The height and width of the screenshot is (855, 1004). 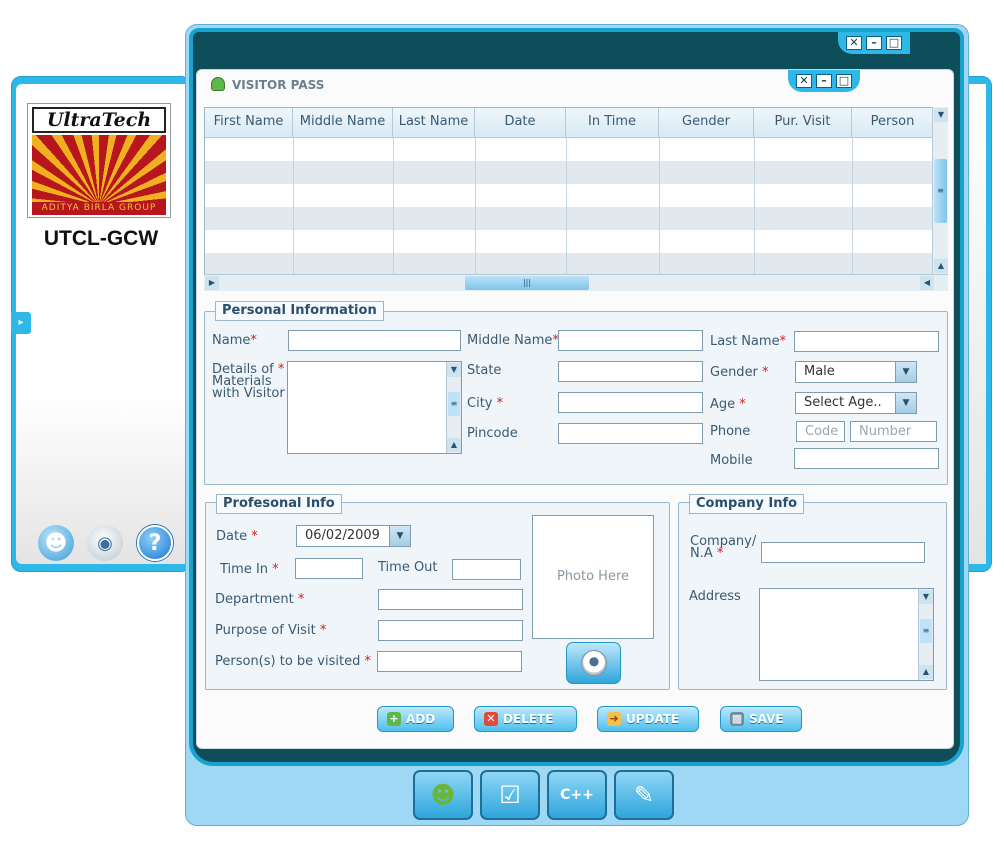 I want to click on mobile-label: Mobile, so click(x=731, y=460).